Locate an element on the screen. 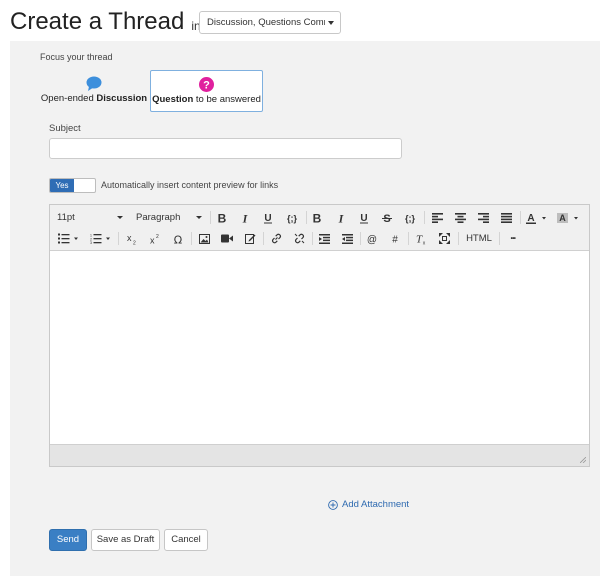  question-mark-icon: ? is located at coordinates (206, 84).